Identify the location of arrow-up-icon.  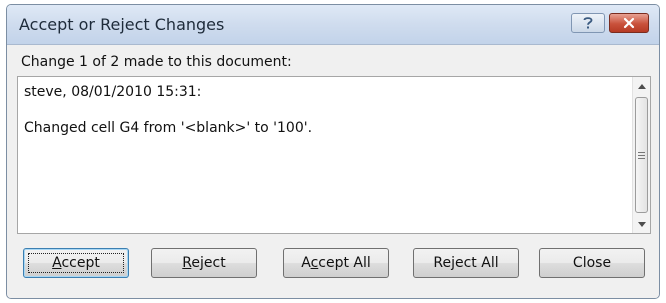
(641, 86).